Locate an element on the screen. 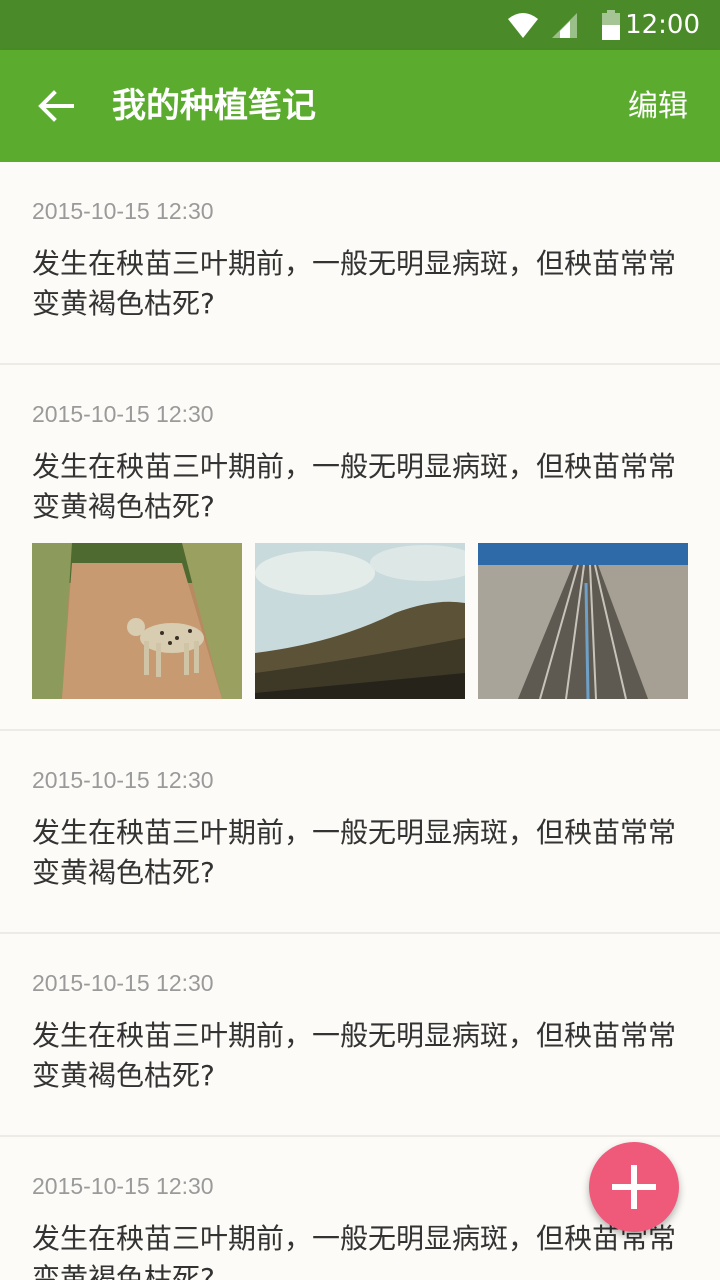 This screenshot has height=1280, width=720. app-bar: 我的种植笔记 编辑 is located at coordinates (360, 106).